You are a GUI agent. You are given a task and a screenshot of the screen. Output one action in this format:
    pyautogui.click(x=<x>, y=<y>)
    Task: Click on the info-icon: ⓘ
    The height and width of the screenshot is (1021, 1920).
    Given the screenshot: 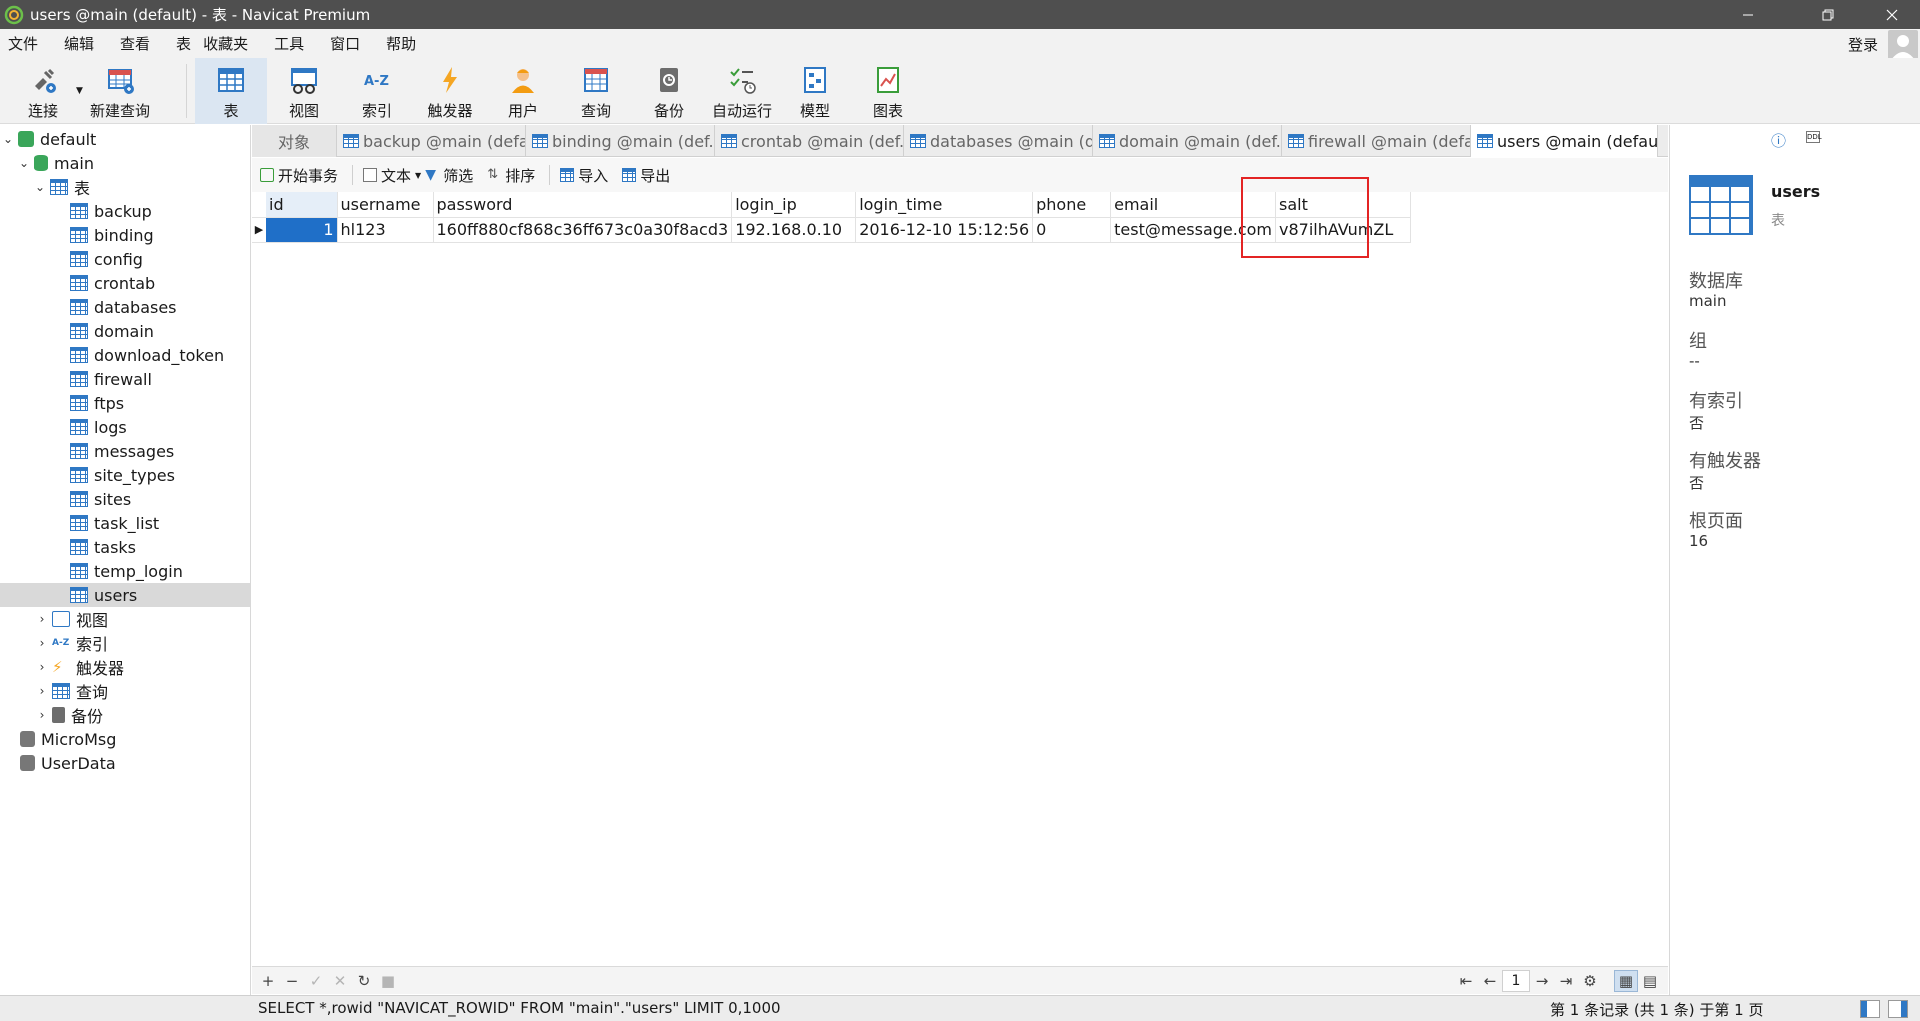 What is the action you would take?
    pyautogui.click(x=1778, y=140)
    